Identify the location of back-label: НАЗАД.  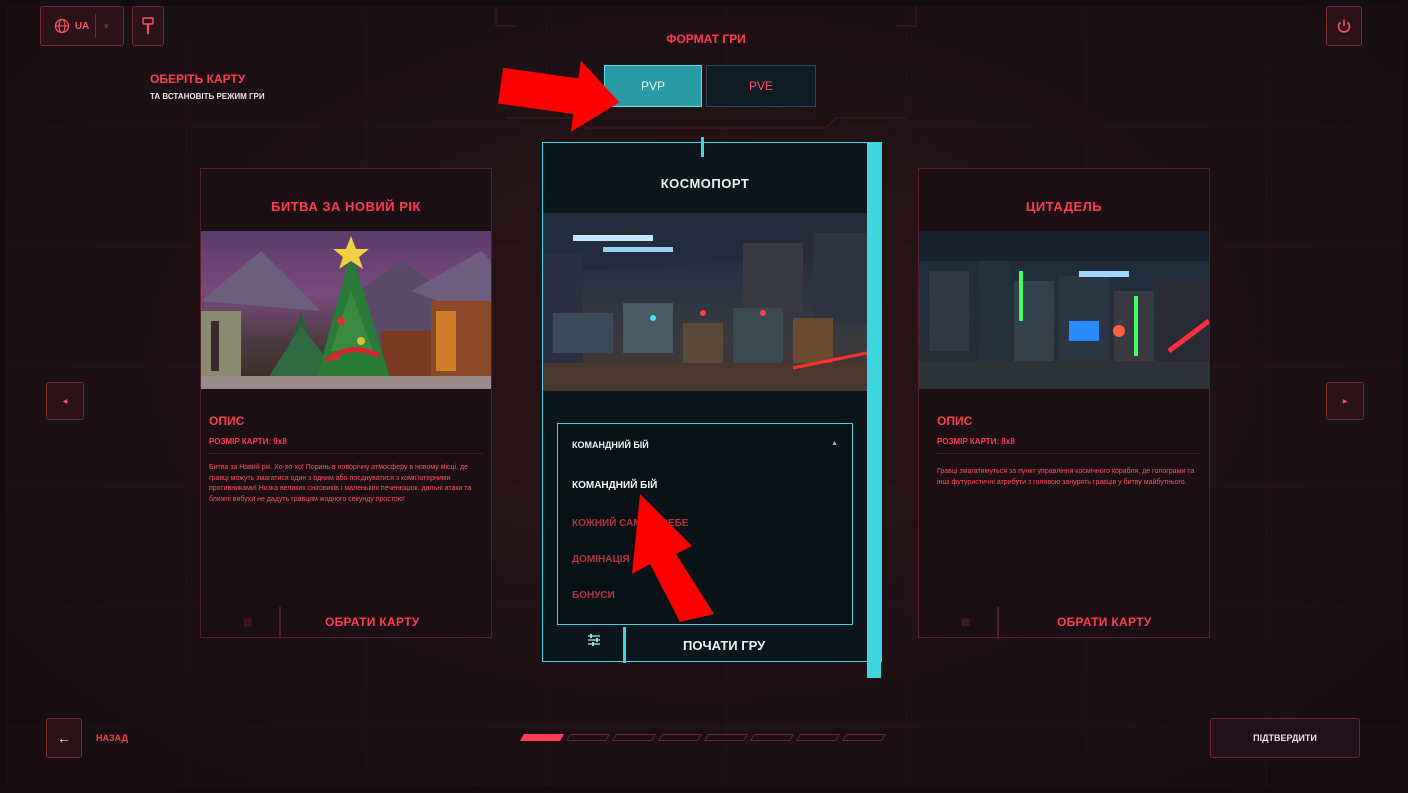
(112, 738).